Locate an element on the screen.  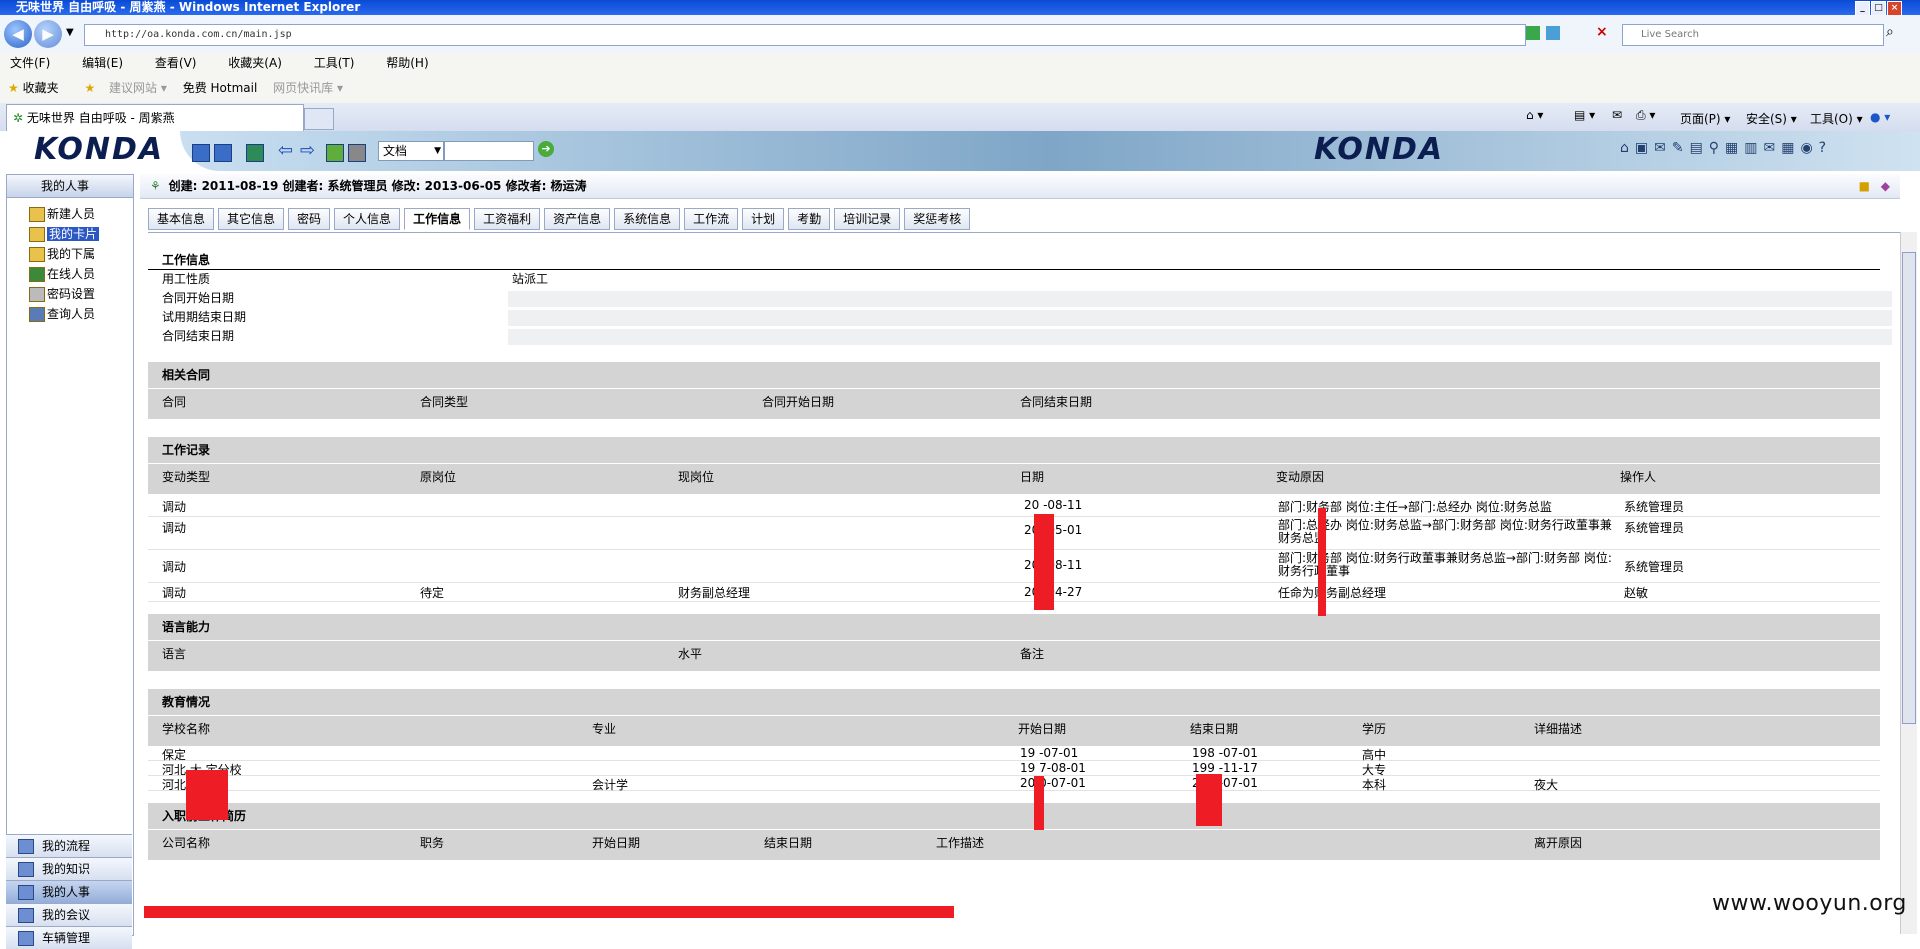
exit-icon is located at coordinates (255, 153).